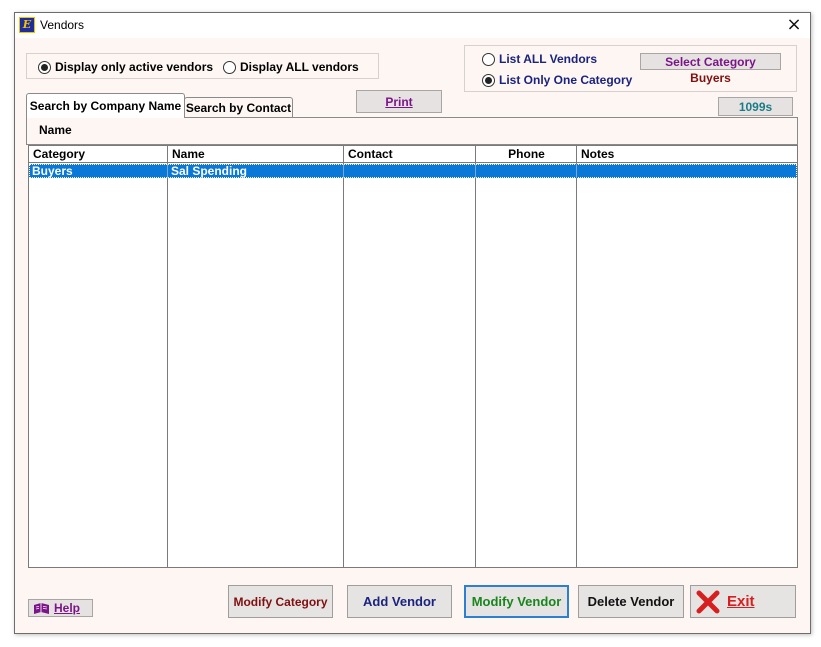 The image size is (821, 647). Describe the element at coordinates (67, 608) in the screenshot. I see `help-button-label: Help` at that location.